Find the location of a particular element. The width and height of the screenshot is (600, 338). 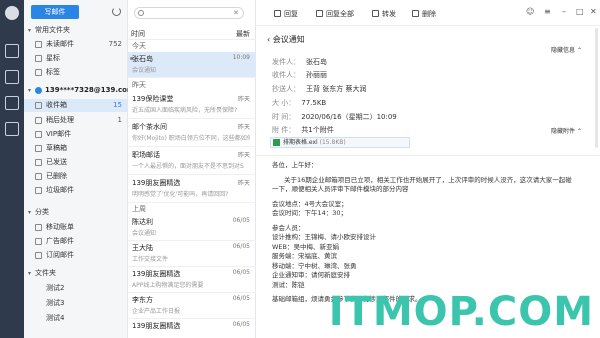

folder-label: 标签 is located at coordinates (53, 72).